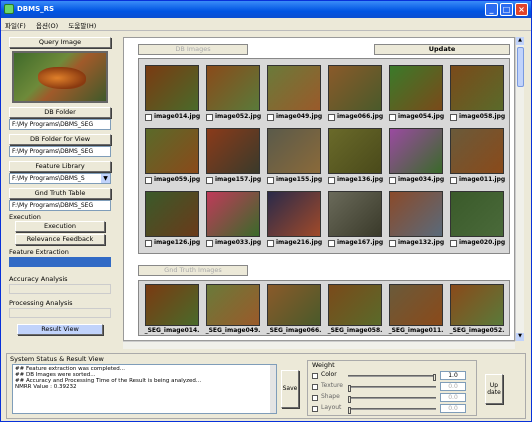 Image resolution: width=532 pixels, height=422 pixels. I want to click on horizontal-scrollbar, so click(319, 345).